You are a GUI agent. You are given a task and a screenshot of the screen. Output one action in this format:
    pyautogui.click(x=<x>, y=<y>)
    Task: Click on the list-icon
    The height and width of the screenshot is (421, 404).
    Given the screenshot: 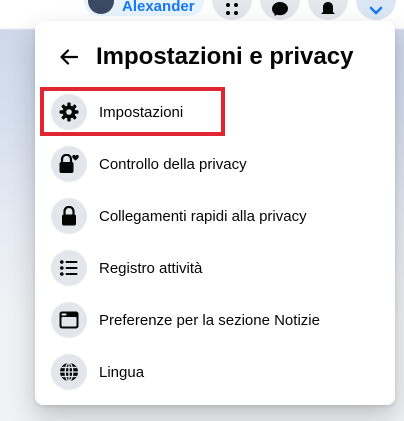 What is the action you would take?
    pyautogui.click(x=69, y=268)
    